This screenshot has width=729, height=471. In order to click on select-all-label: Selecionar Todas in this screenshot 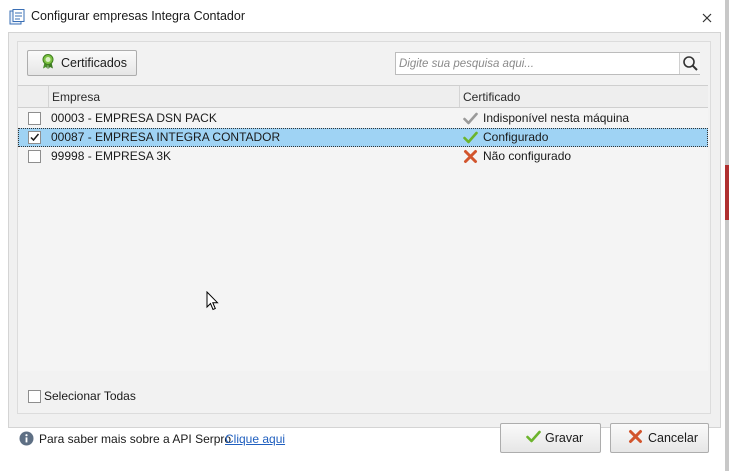, I will do `click(90, 396)`.